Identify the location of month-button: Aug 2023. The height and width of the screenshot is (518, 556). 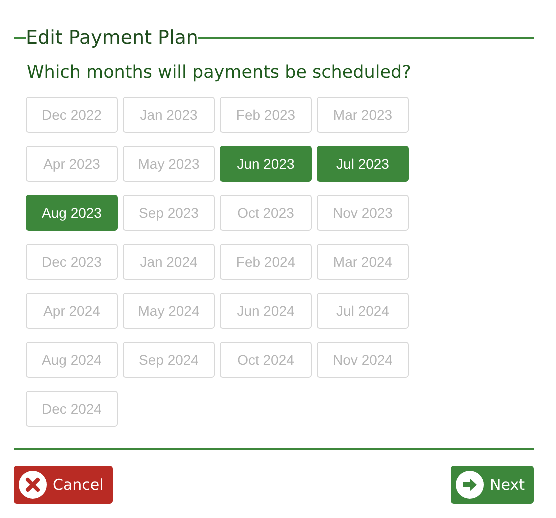
(72, 213).